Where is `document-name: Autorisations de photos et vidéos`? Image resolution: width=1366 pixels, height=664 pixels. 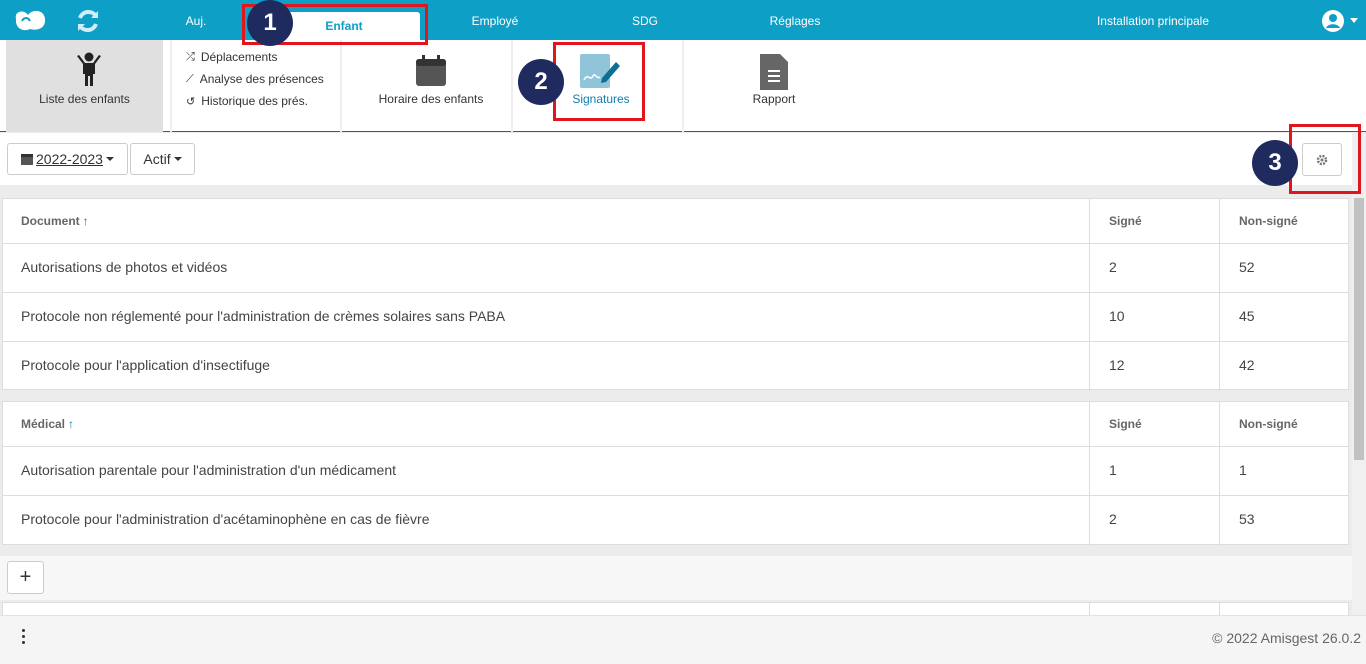 document-name: Autorisations de photos et vidéos is located at coordinates (124, 267).